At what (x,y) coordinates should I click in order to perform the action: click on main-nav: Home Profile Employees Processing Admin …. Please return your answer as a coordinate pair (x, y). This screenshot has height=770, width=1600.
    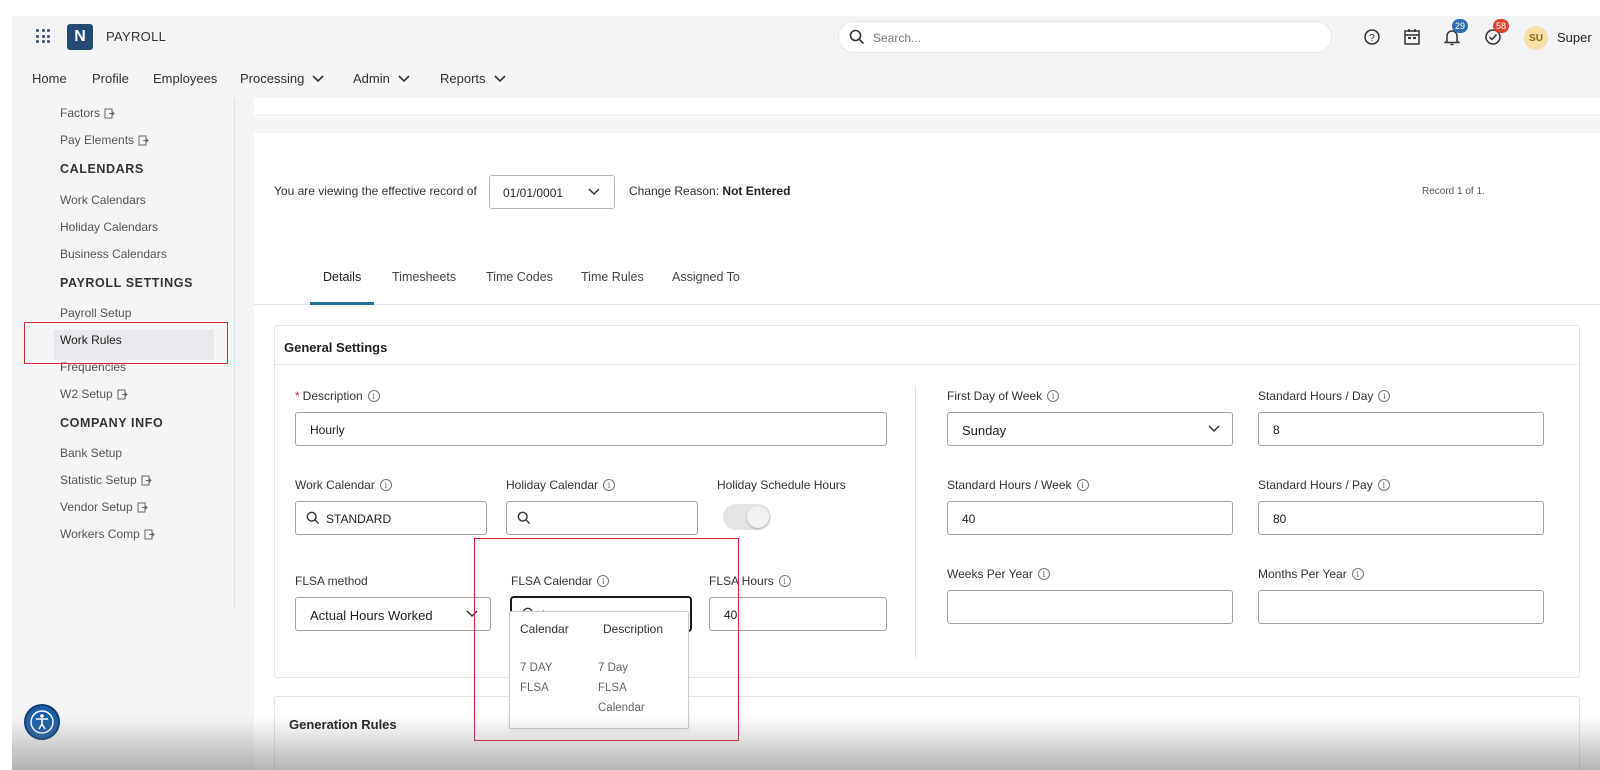
    Looking at the image, I should click on (806, 78).